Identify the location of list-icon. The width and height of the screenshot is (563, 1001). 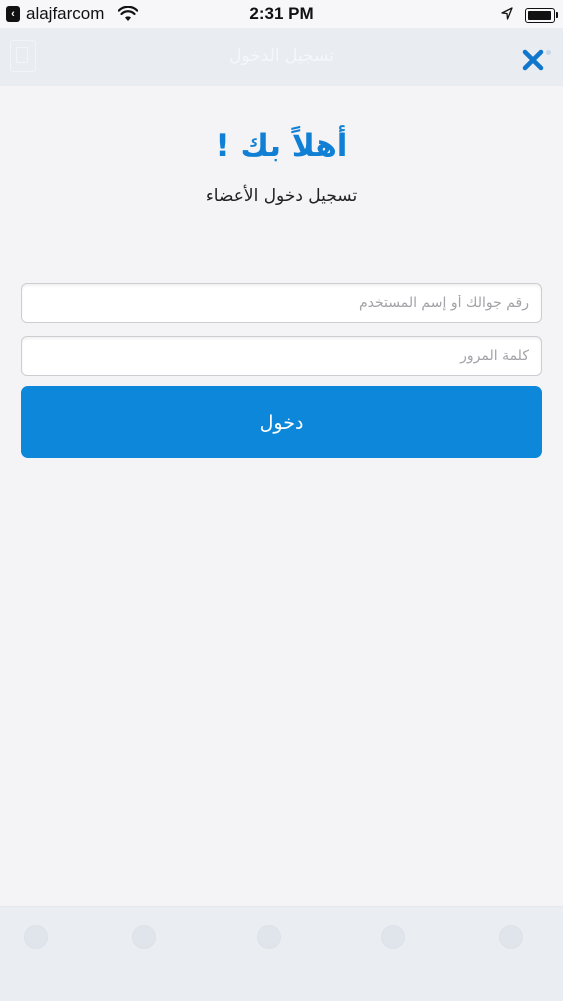
(393, 937).